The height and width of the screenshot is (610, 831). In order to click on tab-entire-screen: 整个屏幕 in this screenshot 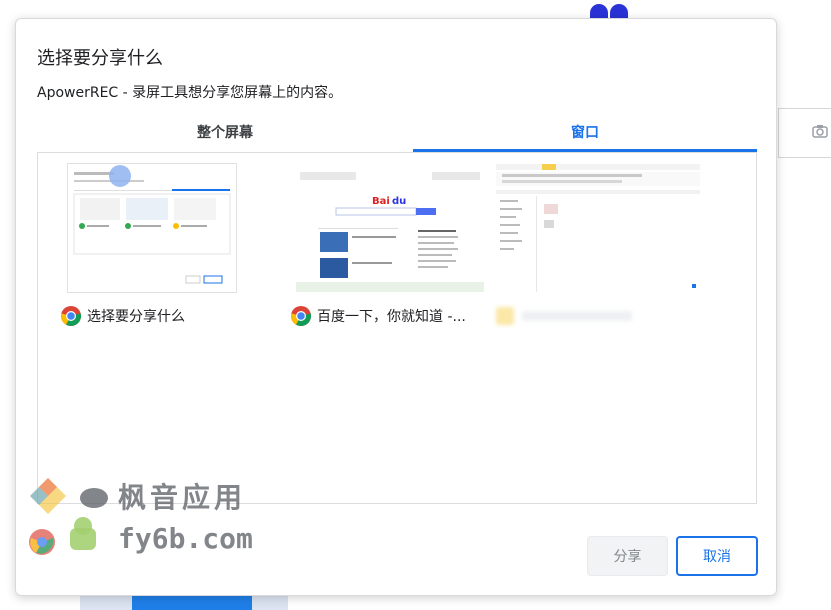, I will do `click(225, 135)`.